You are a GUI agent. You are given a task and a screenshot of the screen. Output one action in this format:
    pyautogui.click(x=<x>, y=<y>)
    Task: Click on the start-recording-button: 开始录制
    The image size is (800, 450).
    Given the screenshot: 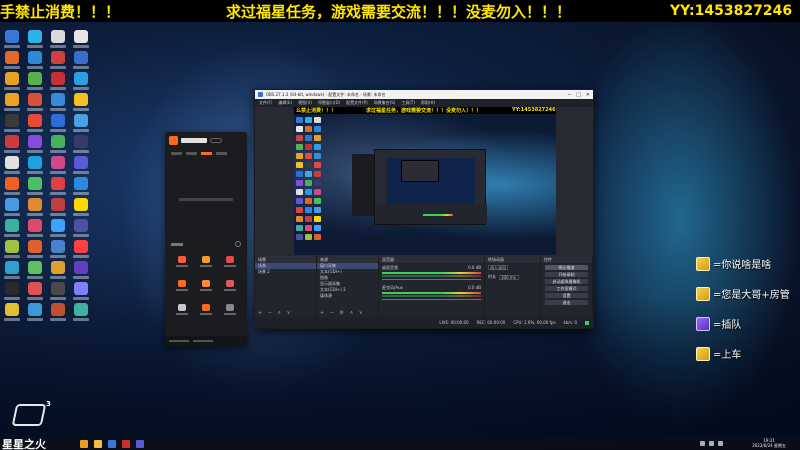 What is the action you would take?
    pyautogui.click(x=566, y=274)
    